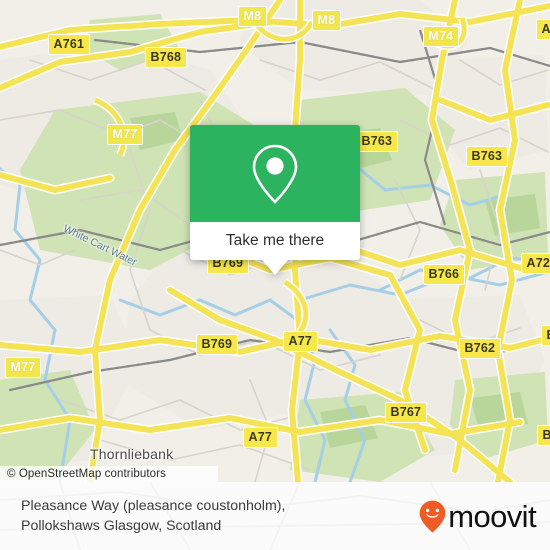  I want to click on road-shield: B766, so click(444, 274).